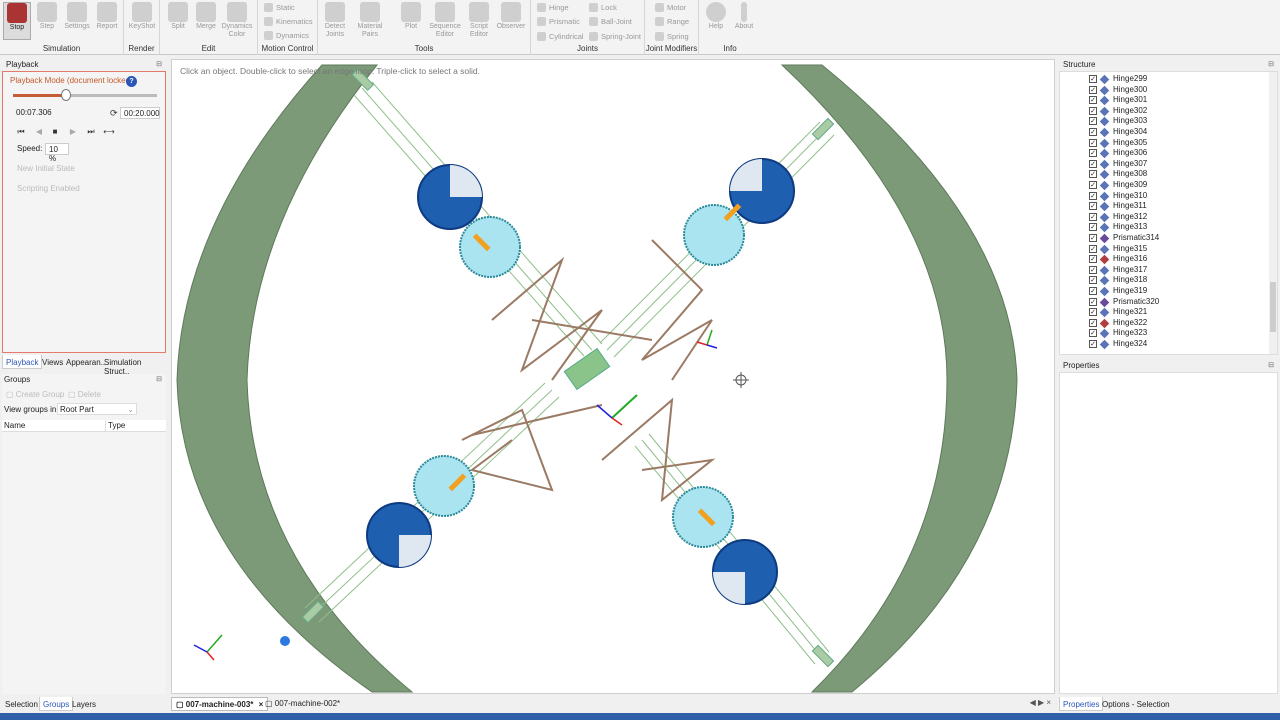 Image resolution: width=1280 pixels, height=720 pixels. What do you see at coordinates (84, 394) in the screenshot?
I see `delete-group-button: ▢ Delete` at bounding box center [84, 394].